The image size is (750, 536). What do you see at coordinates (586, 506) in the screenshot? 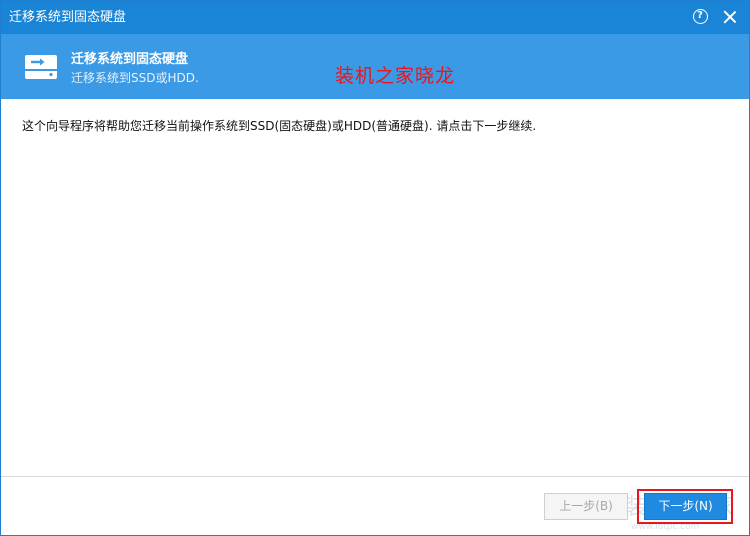
I see `prev-button: 上一步(B)` at bounding box center [586, 506].